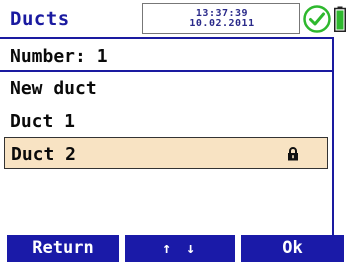  I want to click on ok-button: Ok, so click(292, 248).